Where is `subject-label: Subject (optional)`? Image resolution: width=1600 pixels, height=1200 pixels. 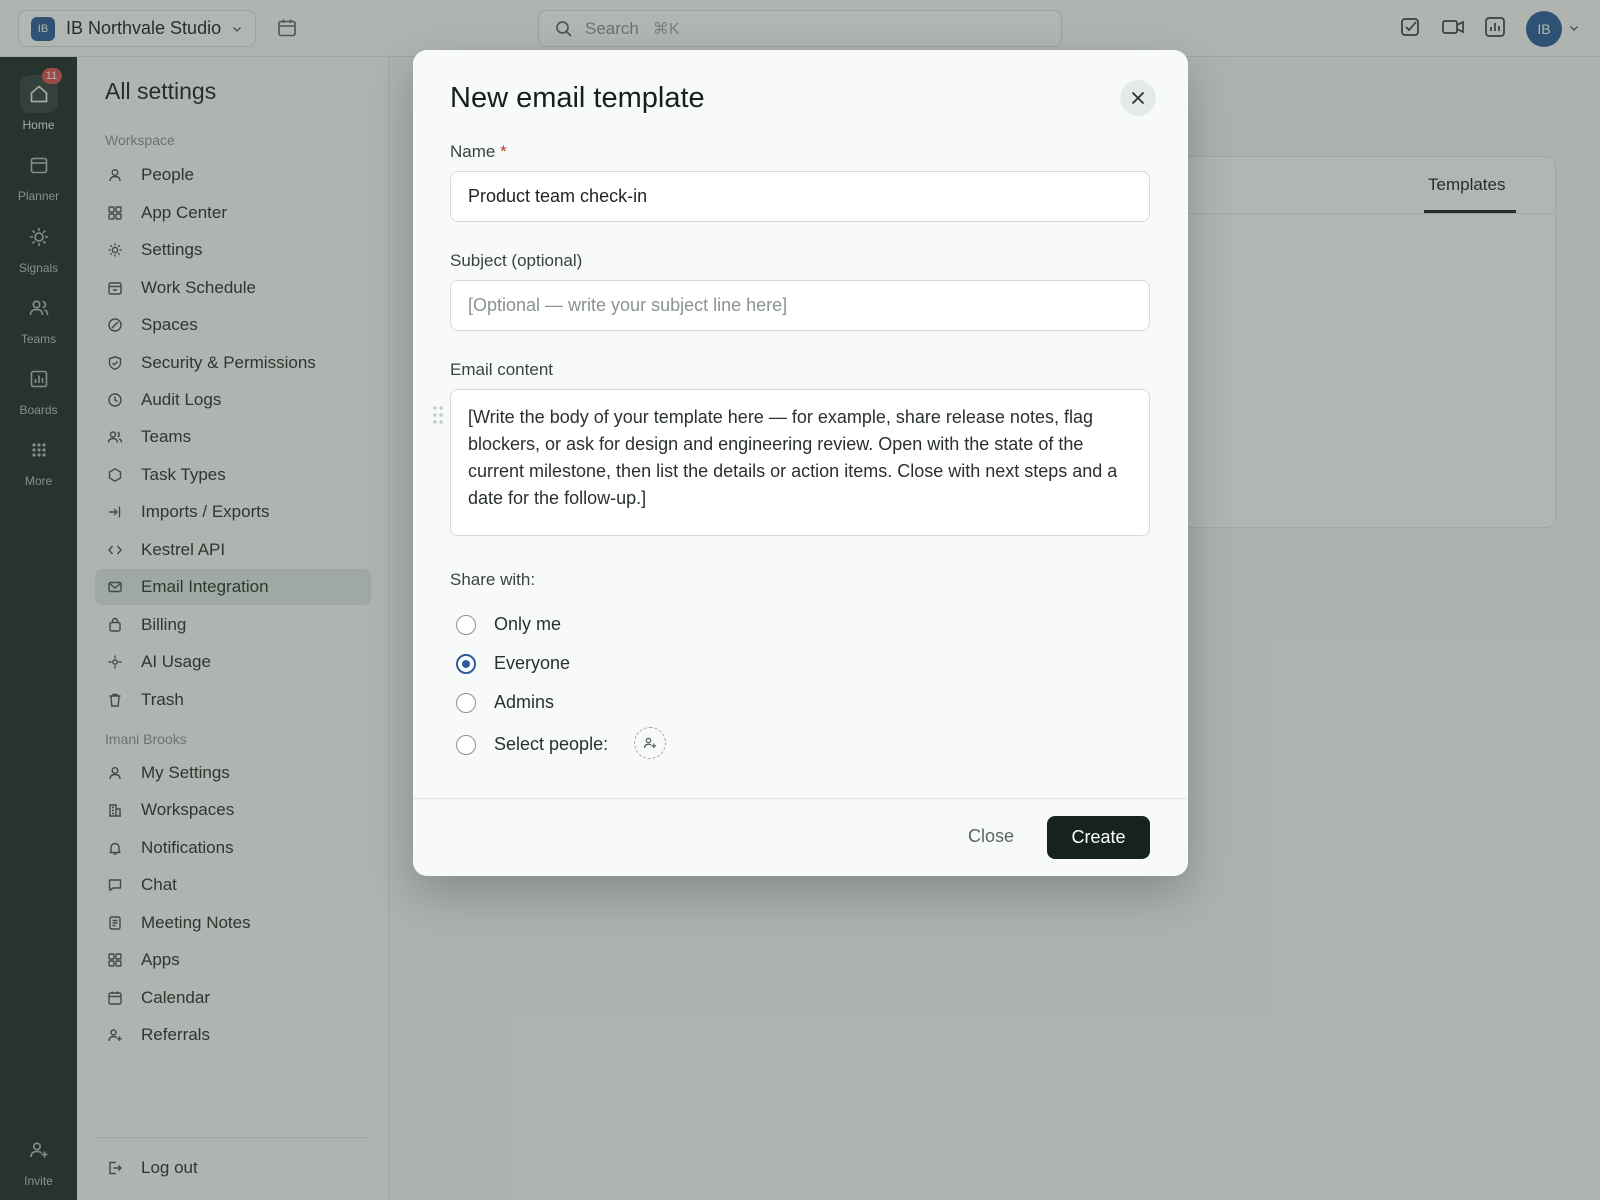 subject-label: Subject (optional) is located at coordinates (516, 260).